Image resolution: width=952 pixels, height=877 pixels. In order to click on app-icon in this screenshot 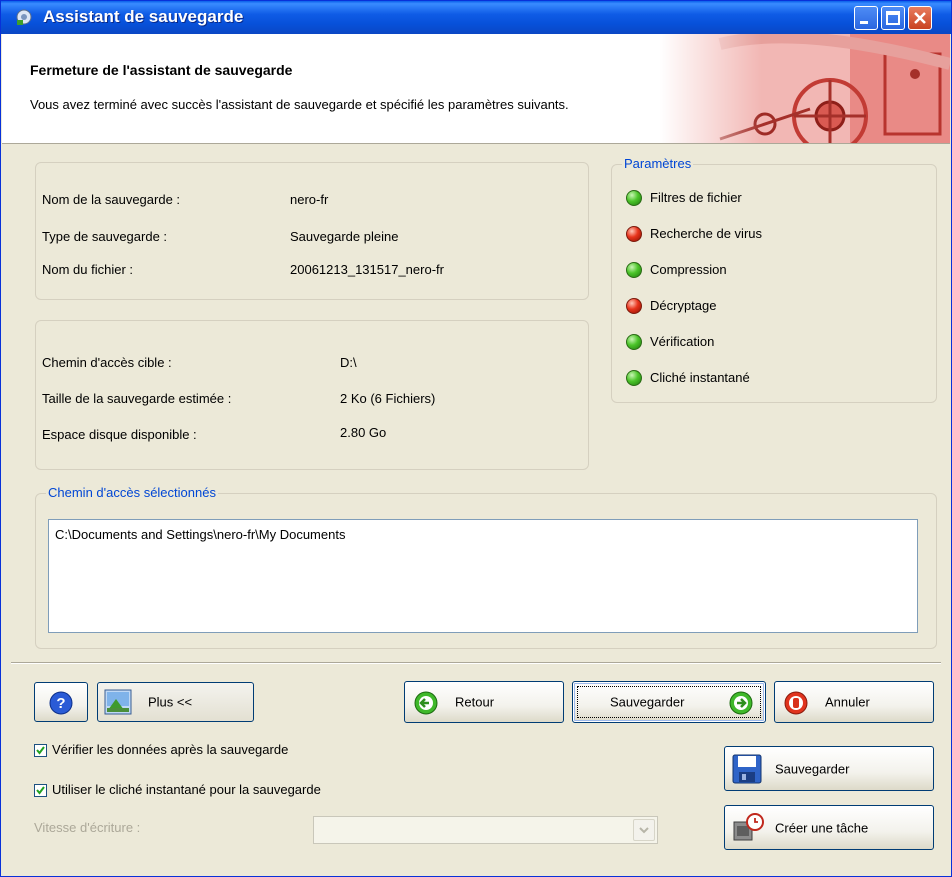, I will do `click(24, 17)`.